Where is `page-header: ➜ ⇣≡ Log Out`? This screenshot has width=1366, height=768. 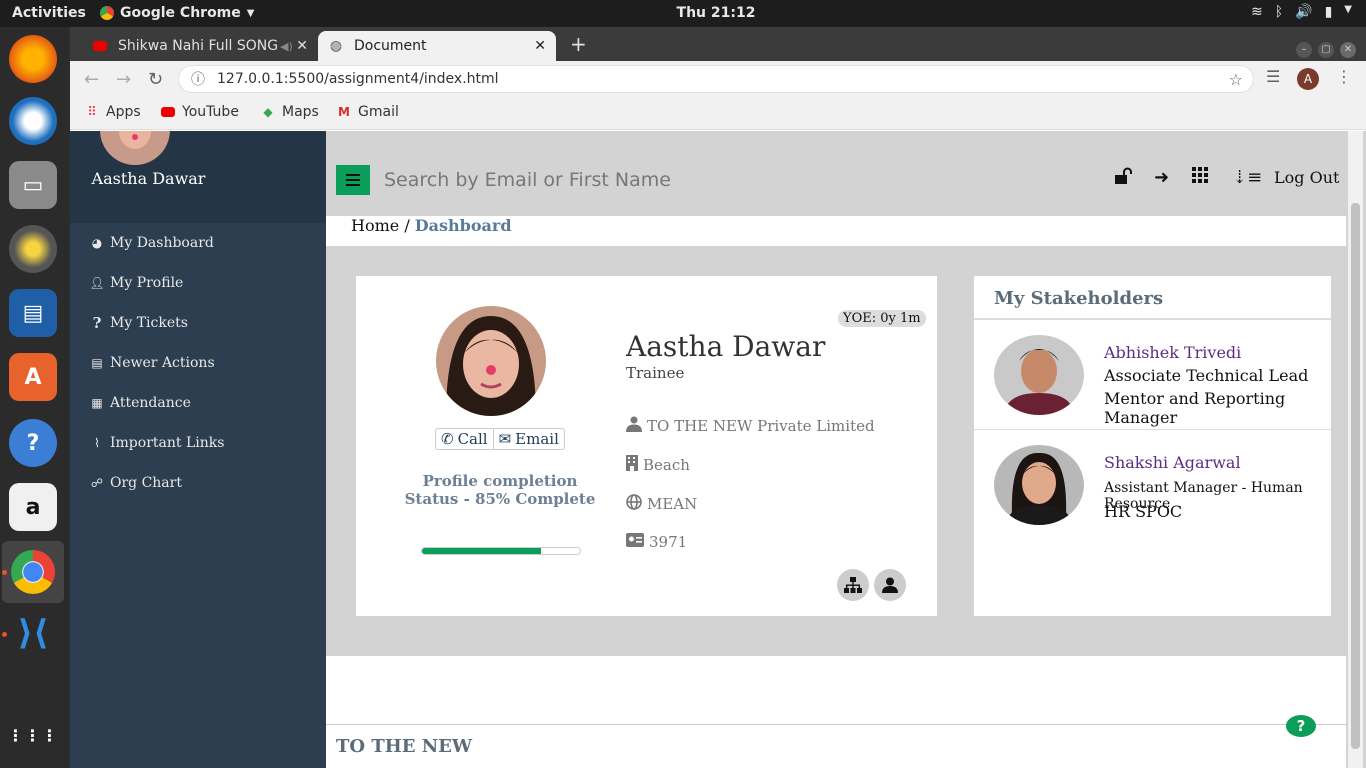
page-header: ➜ ⇣≡ Log Out is located at coordinates (836, 173).